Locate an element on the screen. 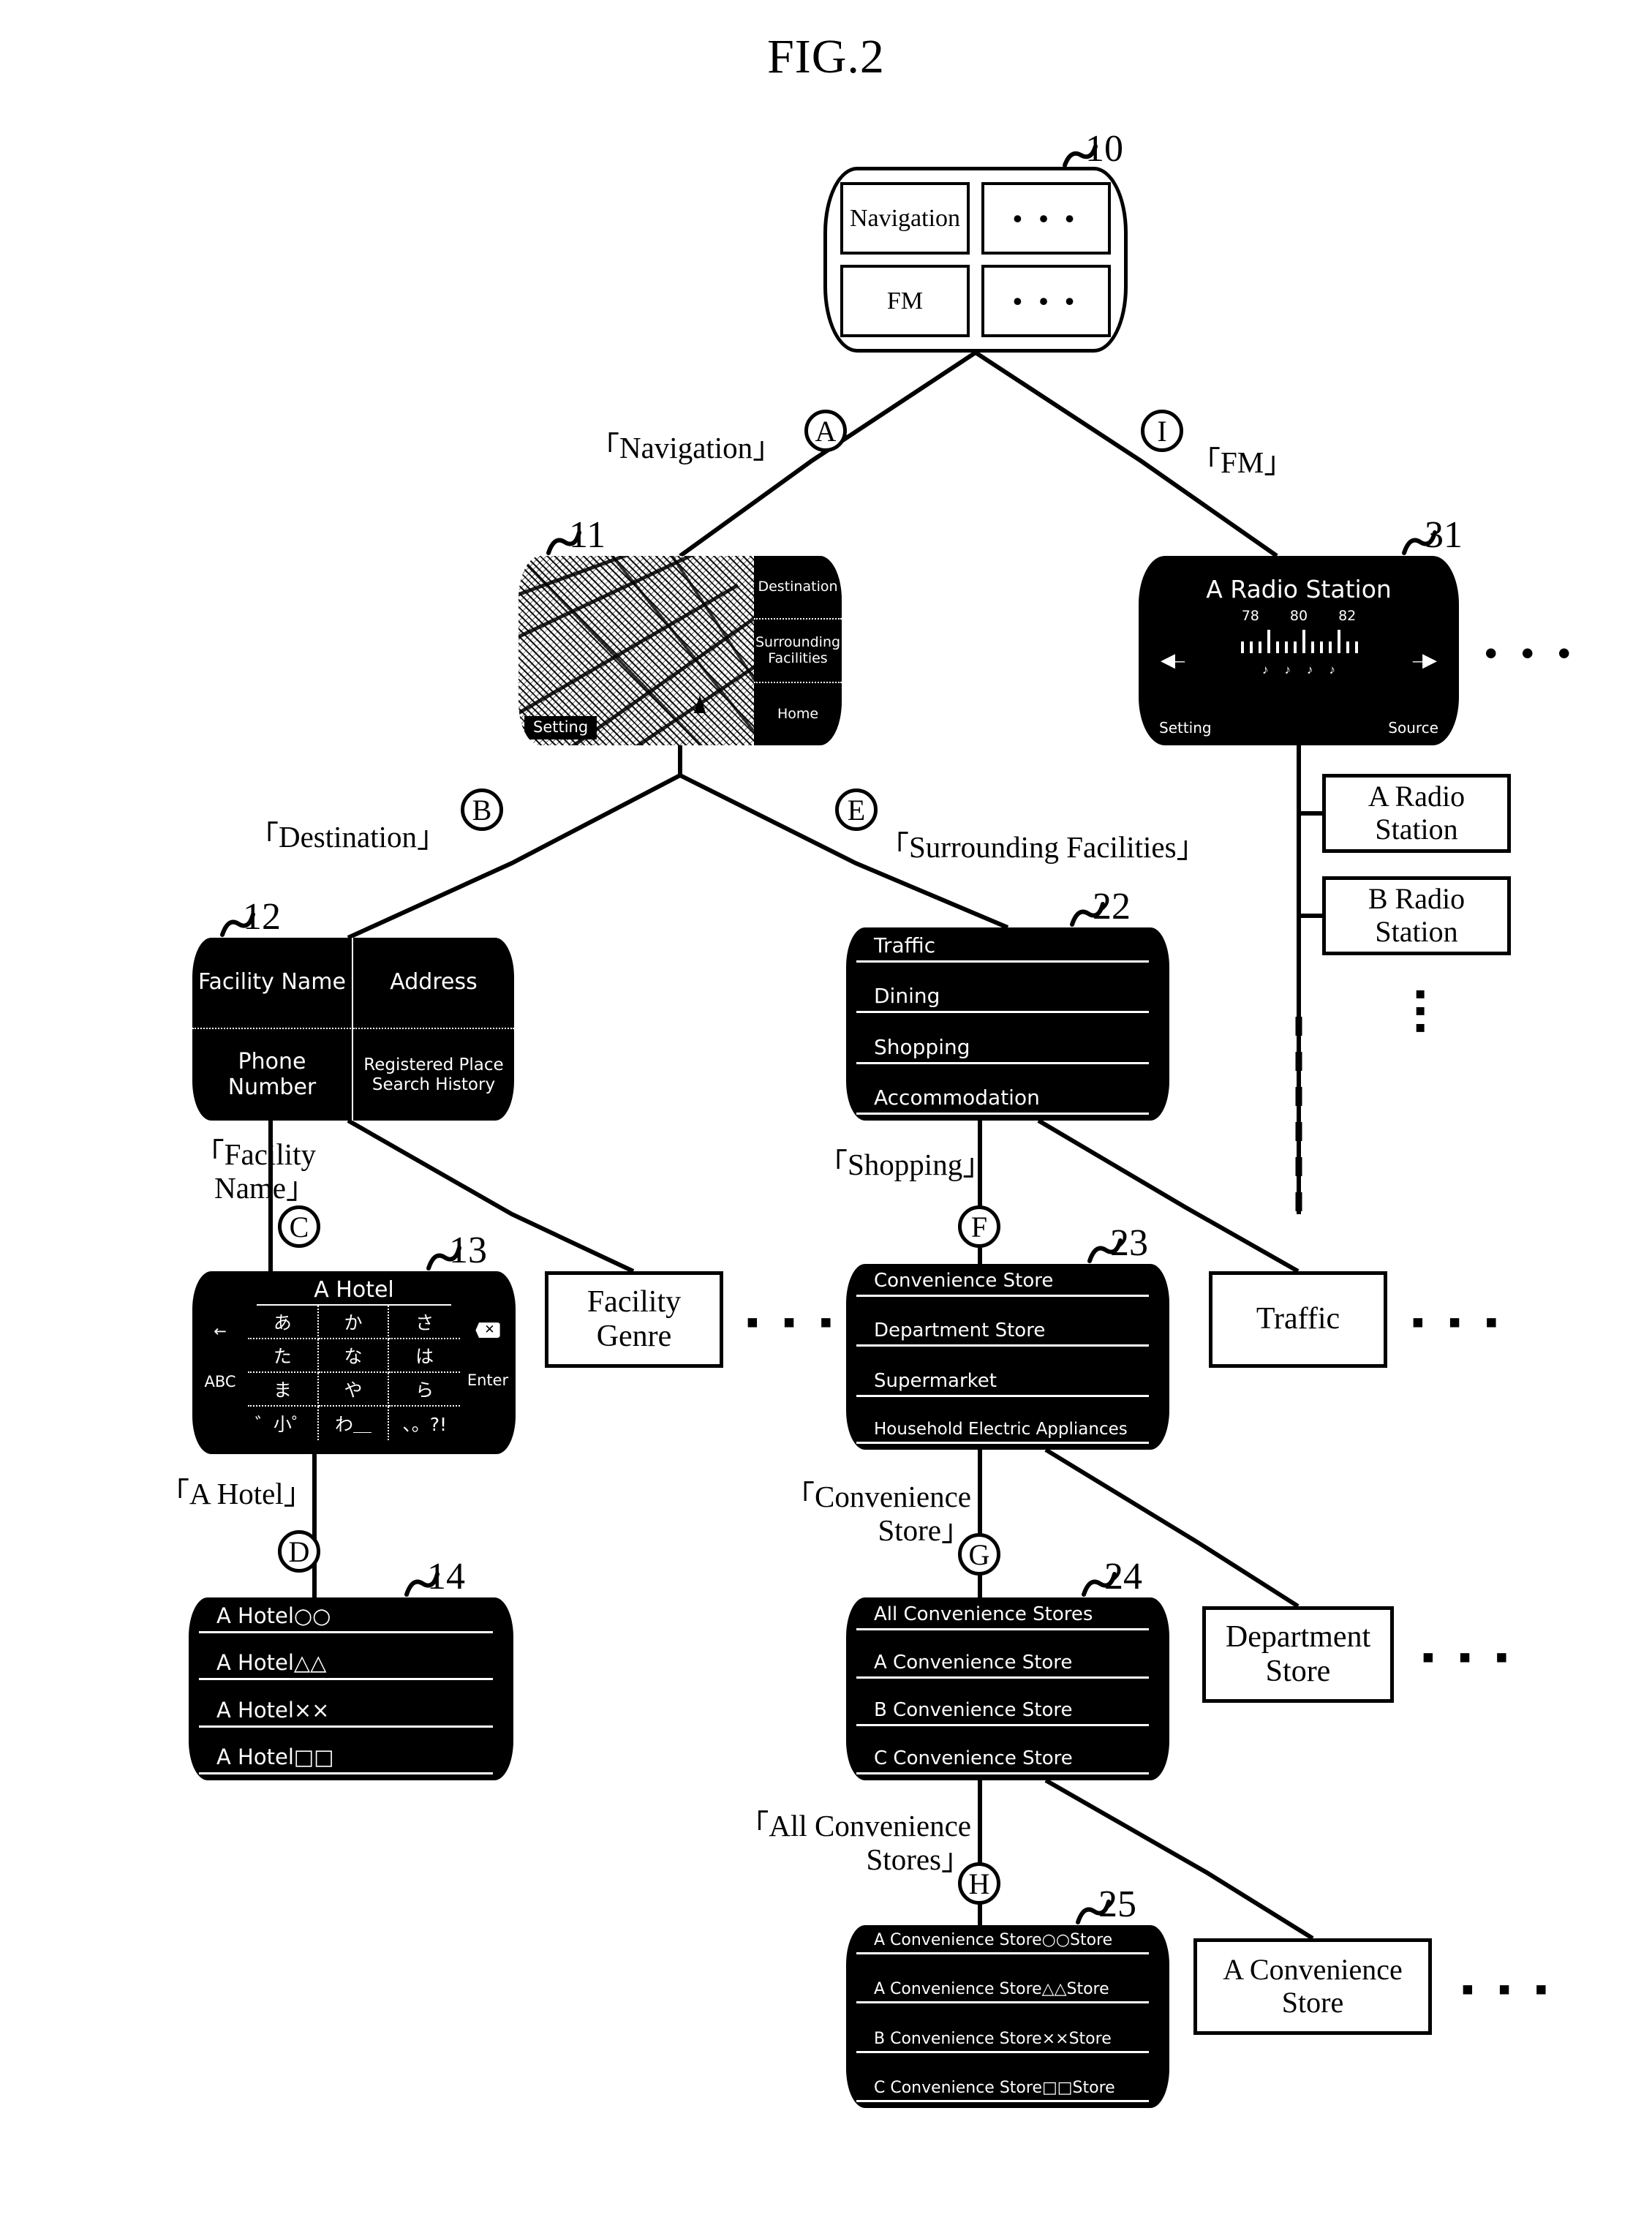 The width and height of the screenshot is (1652, 2217). edge-label-all-convenience-line2: Stores」 is located at coordinates (919, 1859).